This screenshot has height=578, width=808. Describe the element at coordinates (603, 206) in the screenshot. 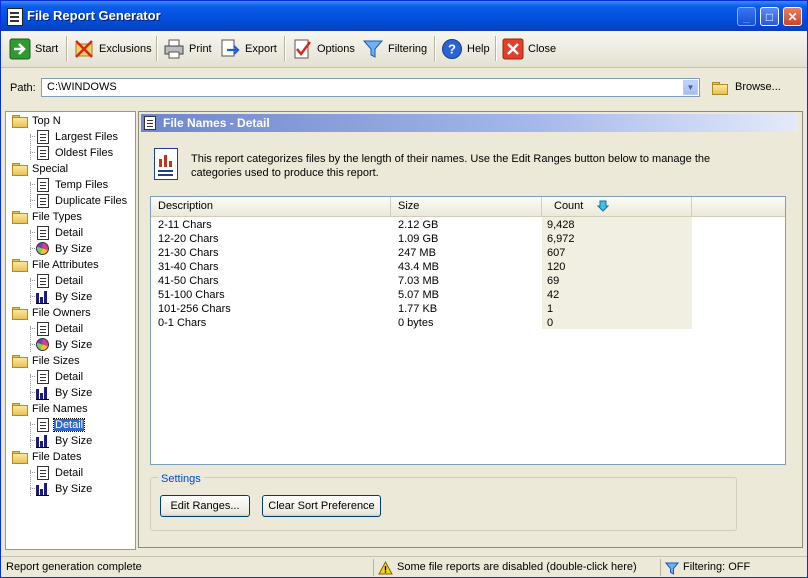

I see `sort-descending-icon` at that location.